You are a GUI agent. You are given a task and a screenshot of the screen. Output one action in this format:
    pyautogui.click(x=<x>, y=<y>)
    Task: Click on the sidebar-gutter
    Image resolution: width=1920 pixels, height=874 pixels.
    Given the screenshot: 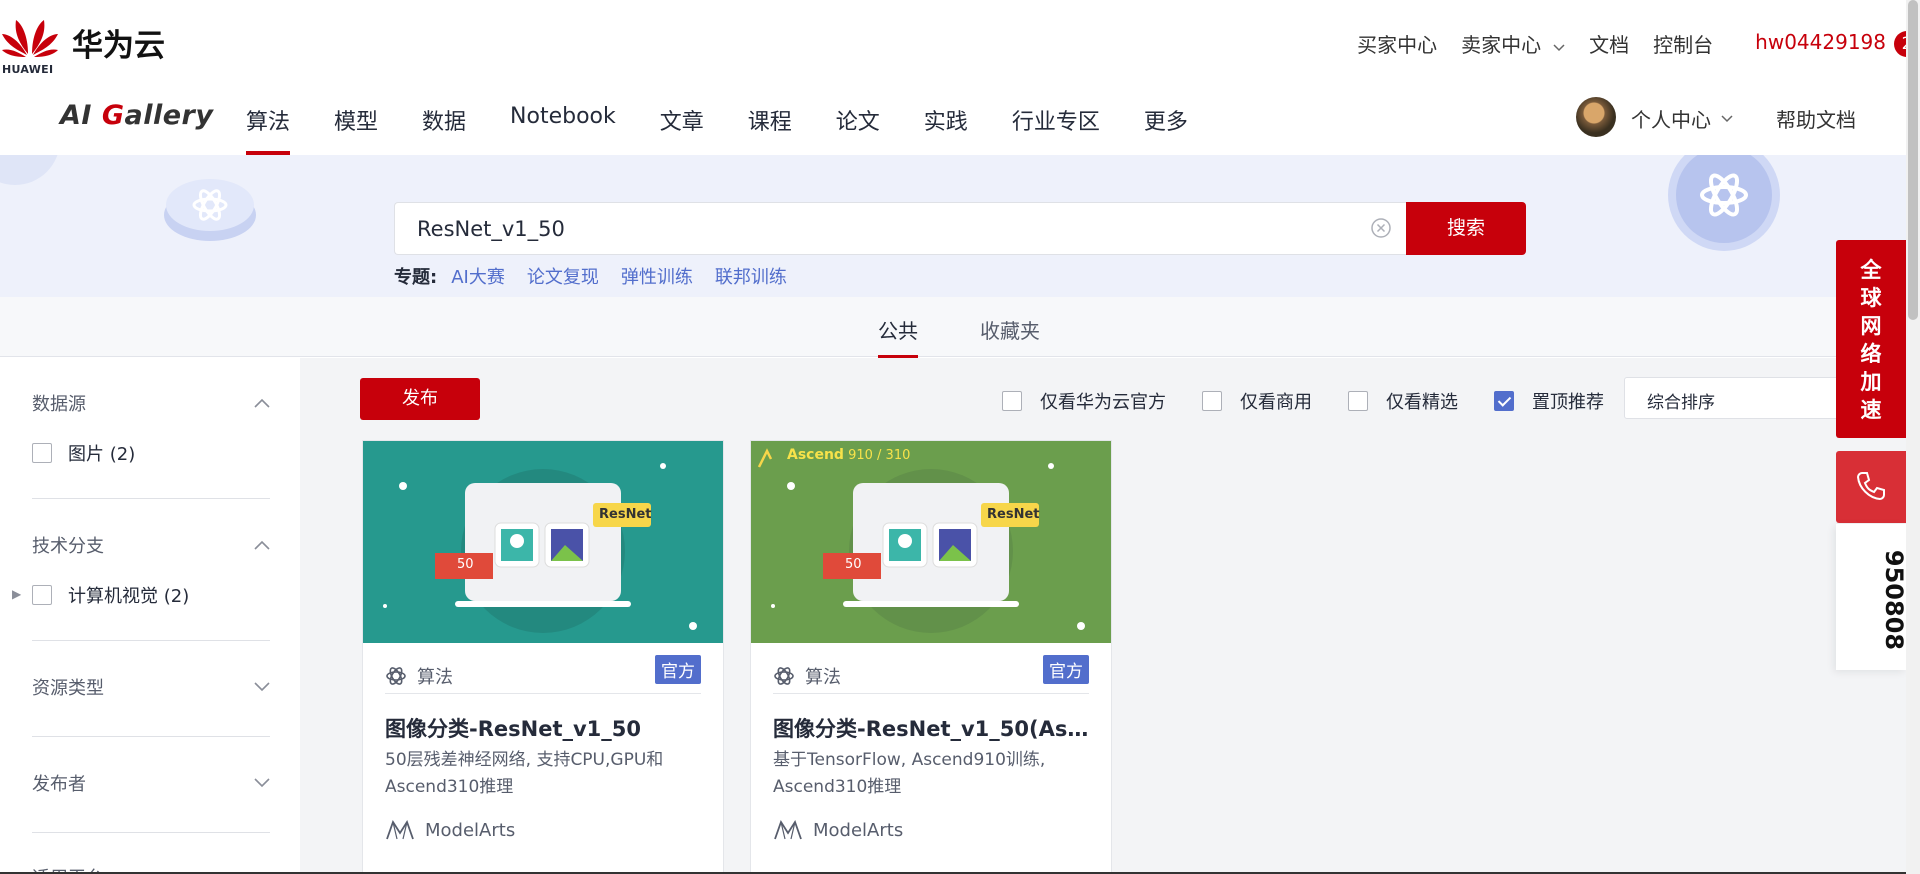 What is the action you would take?
    pyautogui.click(x=315, y=616)
    